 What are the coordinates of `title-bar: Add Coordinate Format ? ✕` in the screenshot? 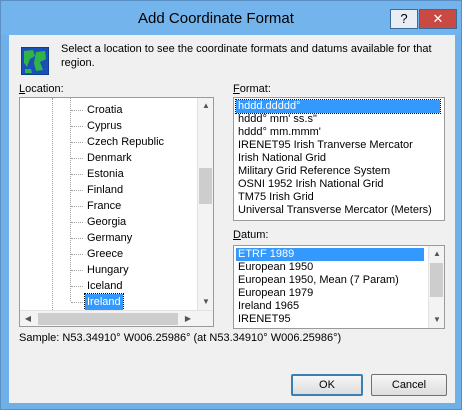 It's located at (231, 18).